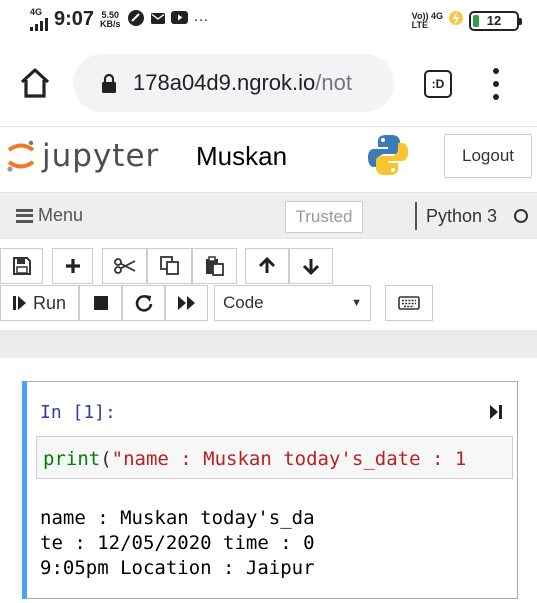  I want to click on address-bar: 178a04d9.ngrok.io/not, so click(233, 83).